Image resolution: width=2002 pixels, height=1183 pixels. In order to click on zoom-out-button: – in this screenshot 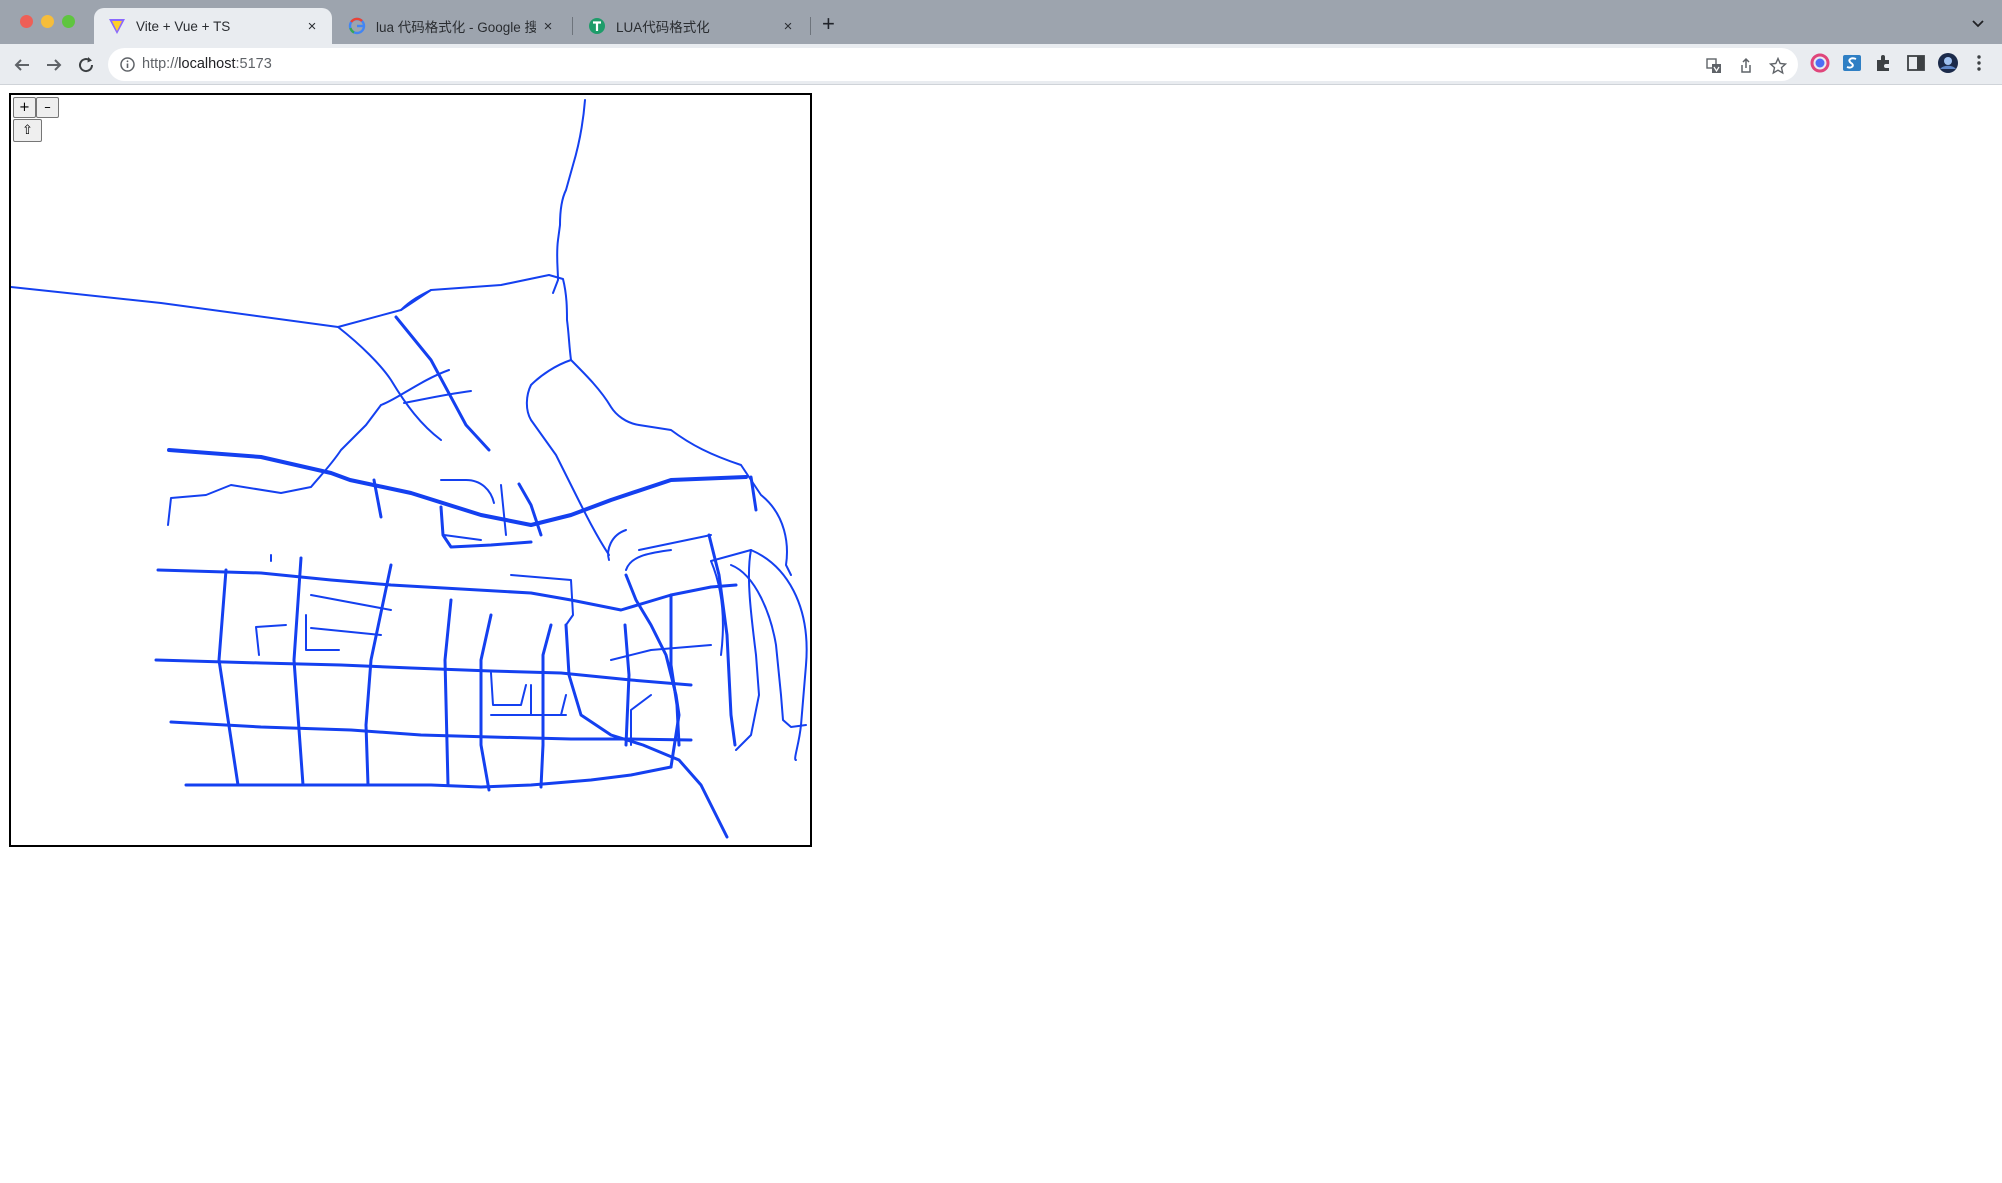, I will do `click(47, 107)`.